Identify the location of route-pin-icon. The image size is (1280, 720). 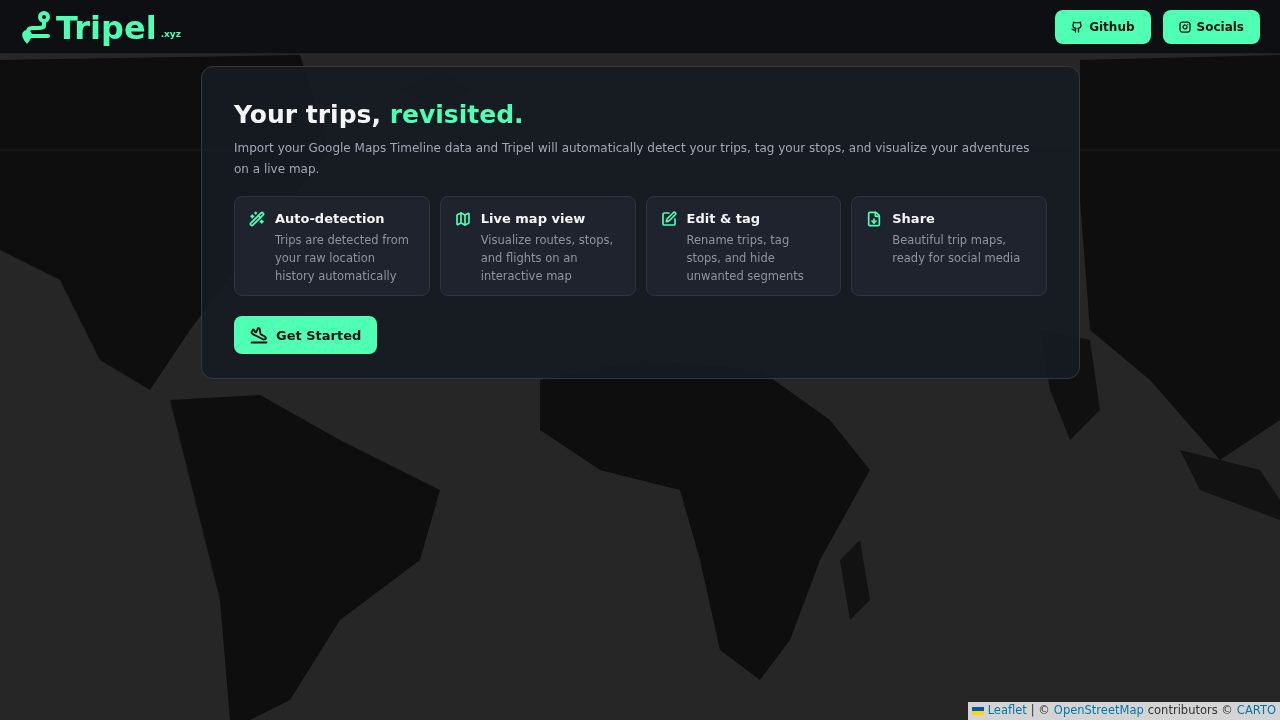
(36, 26).